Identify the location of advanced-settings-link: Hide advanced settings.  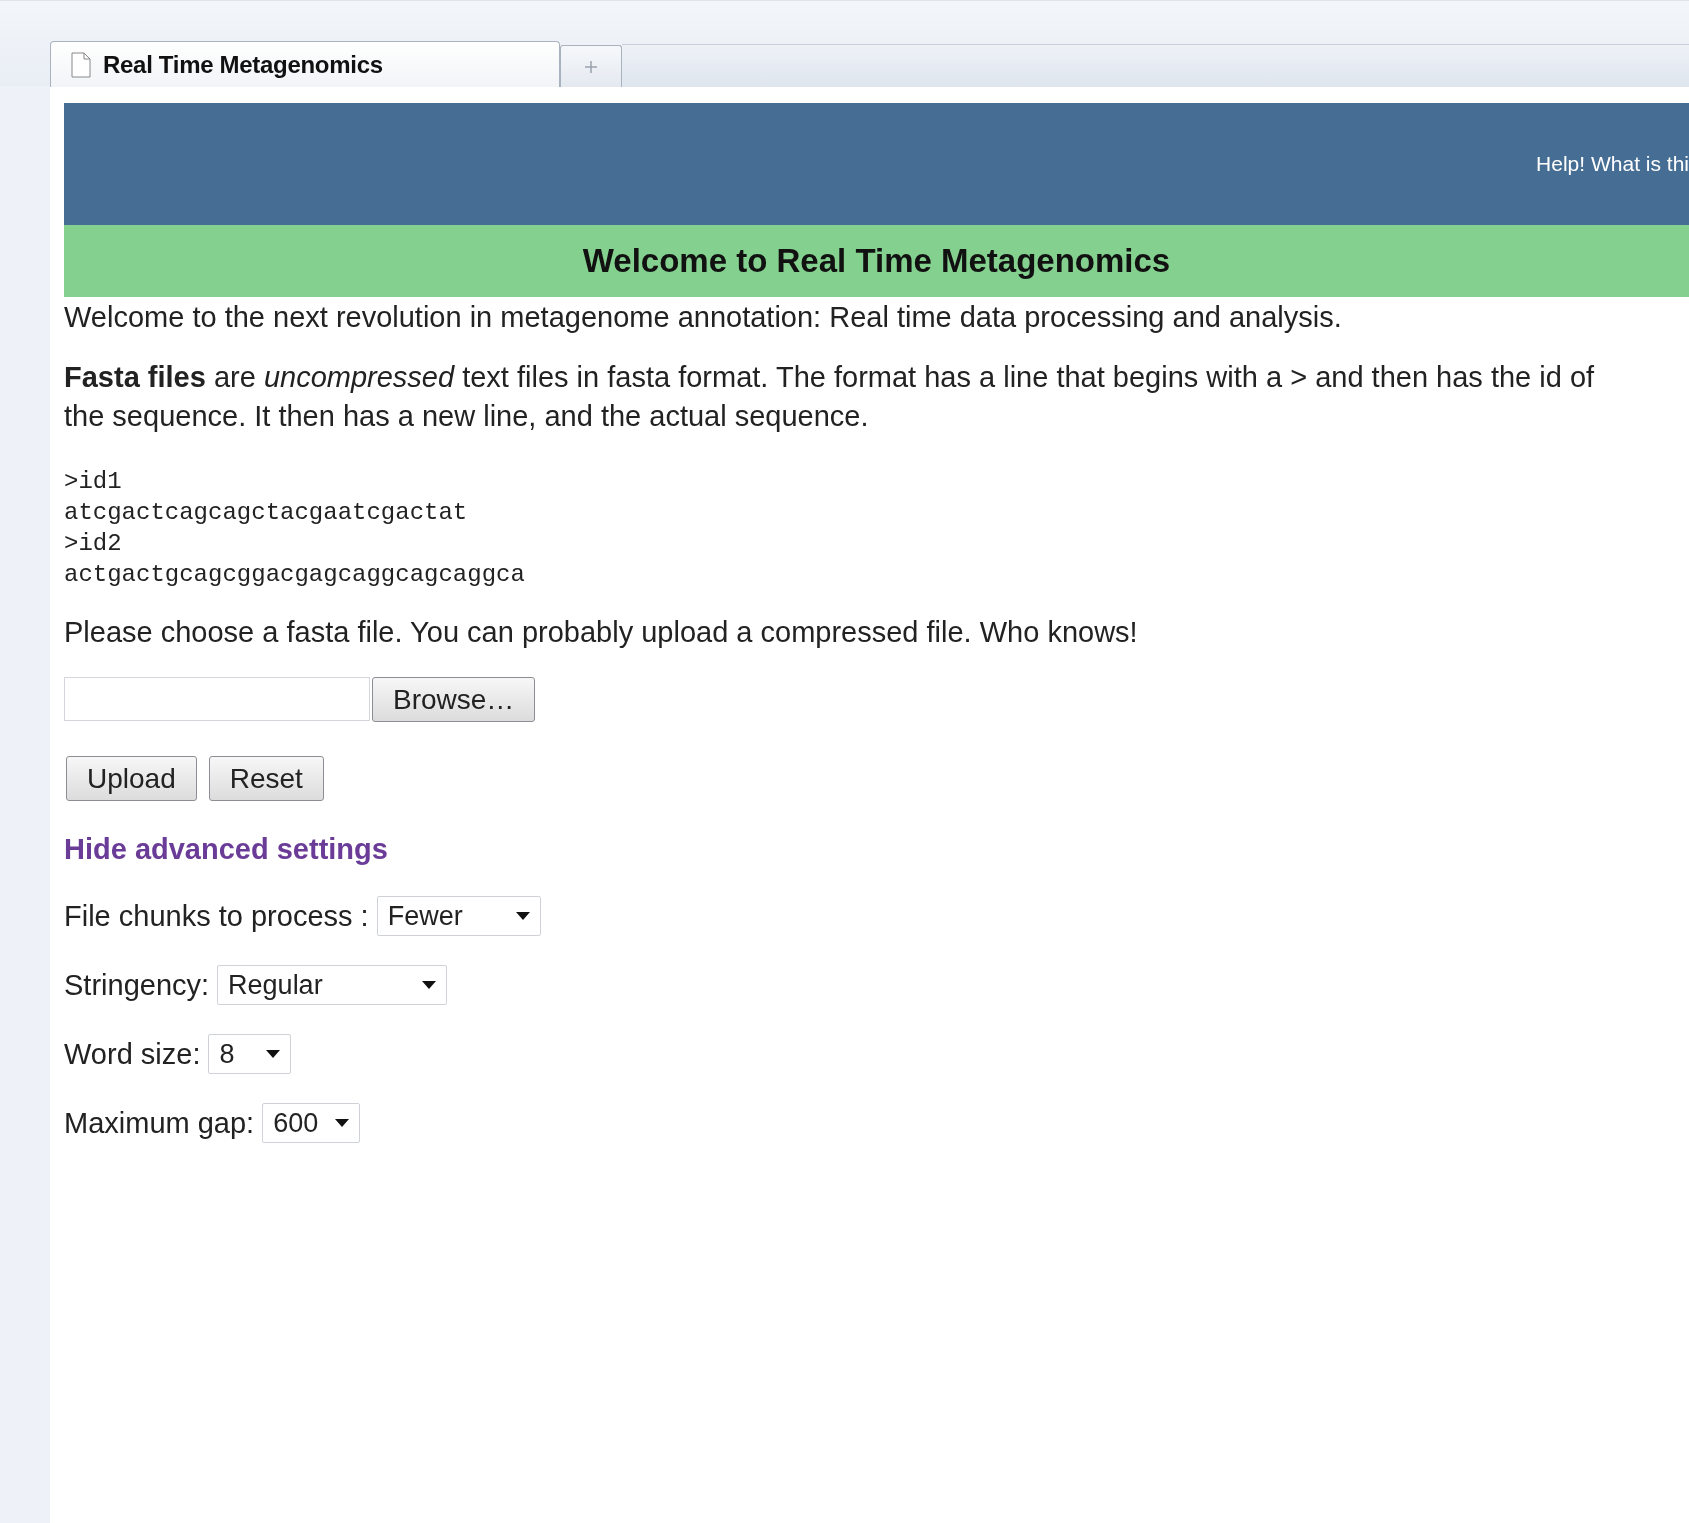
(226, 849).